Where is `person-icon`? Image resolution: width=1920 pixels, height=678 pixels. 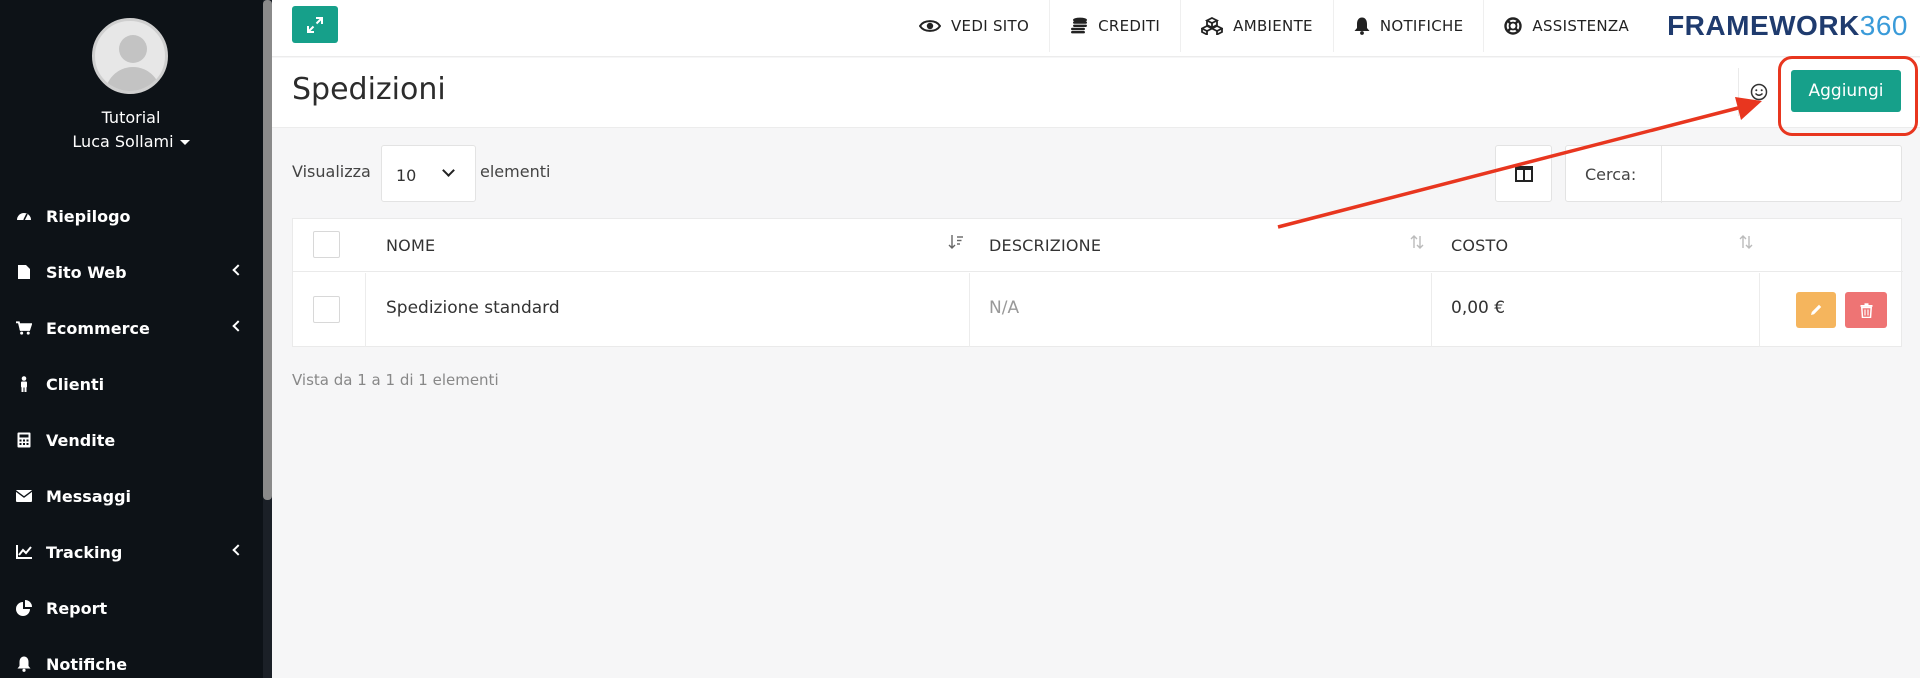
person-icon is located at coordinates (24, 384).